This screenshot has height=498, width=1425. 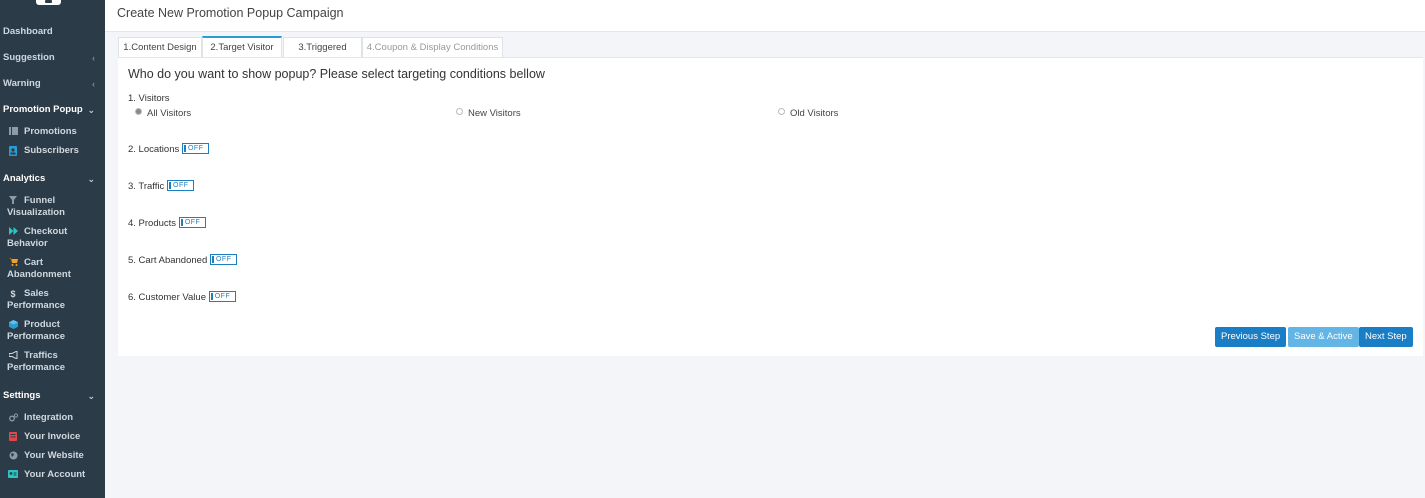 What do you see at coordinates (54, 455) in the screenshot?
I see `sidebar-item-label: Your Website` at bounding box center [54, 455].